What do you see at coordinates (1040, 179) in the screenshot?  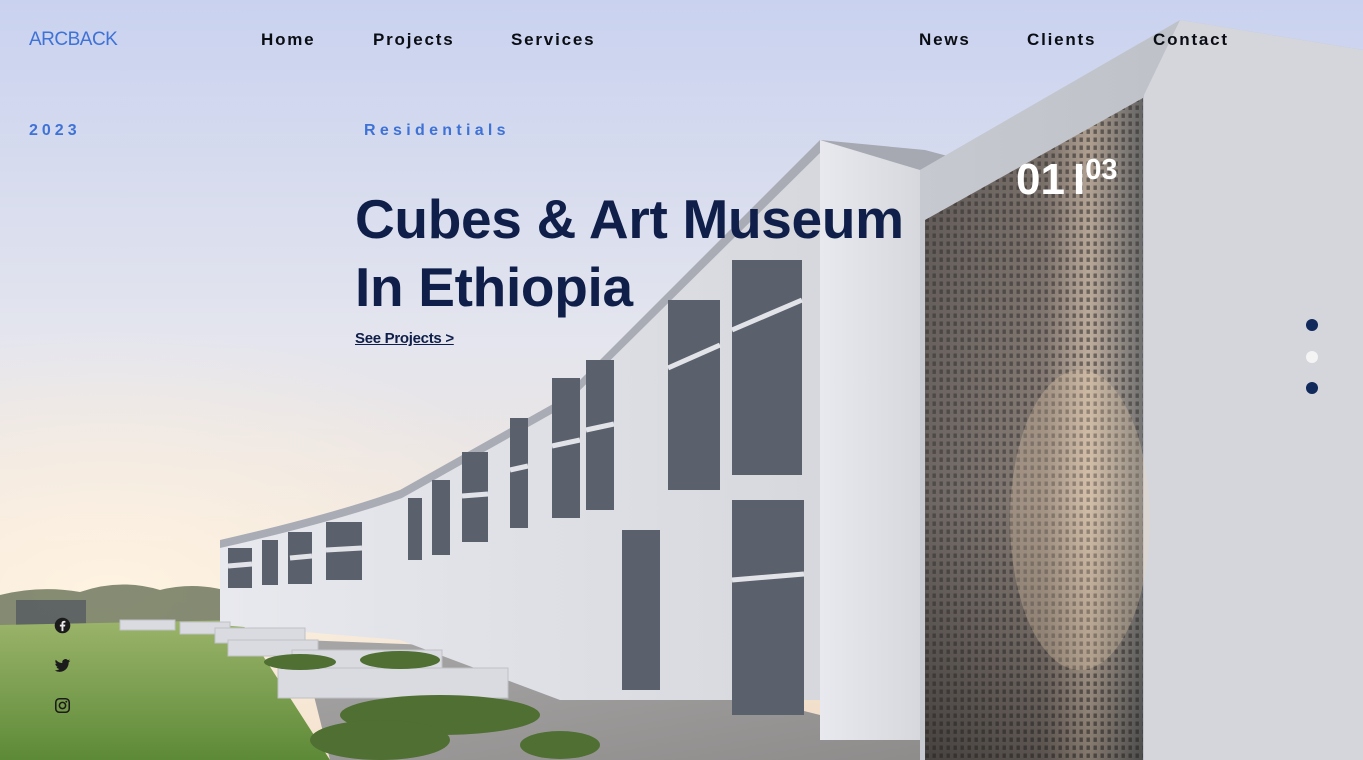 I see `slide-counter-current: 01` at bounding box center [1040, 179].